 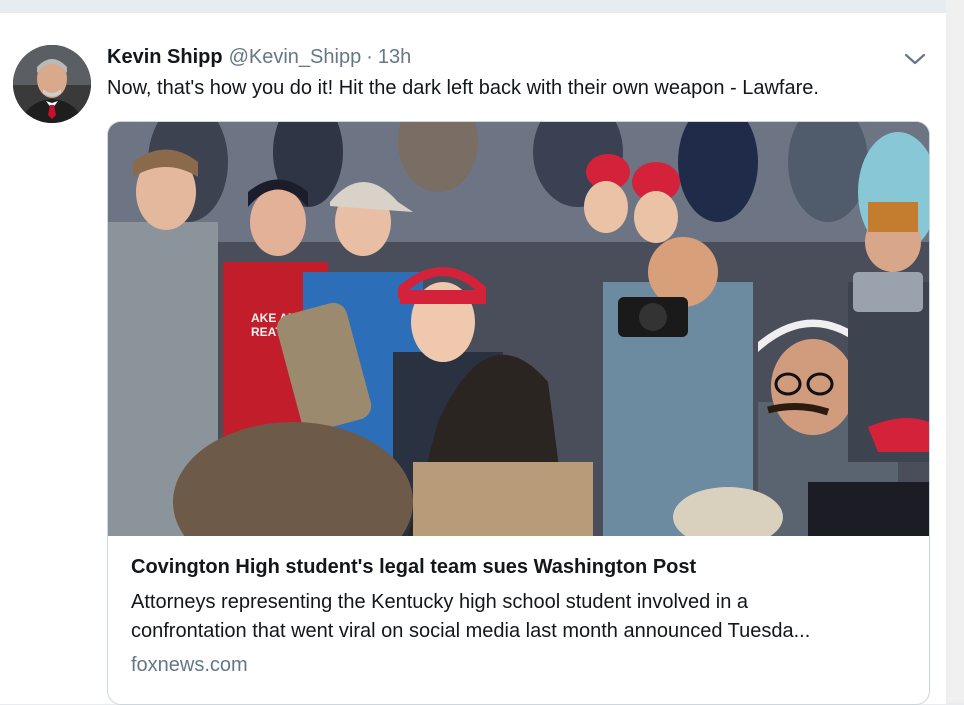 What do you see at coordinates (394, 57) in the screenshot?
I see `timestamp: 13h` at bounding box center [394, 57].